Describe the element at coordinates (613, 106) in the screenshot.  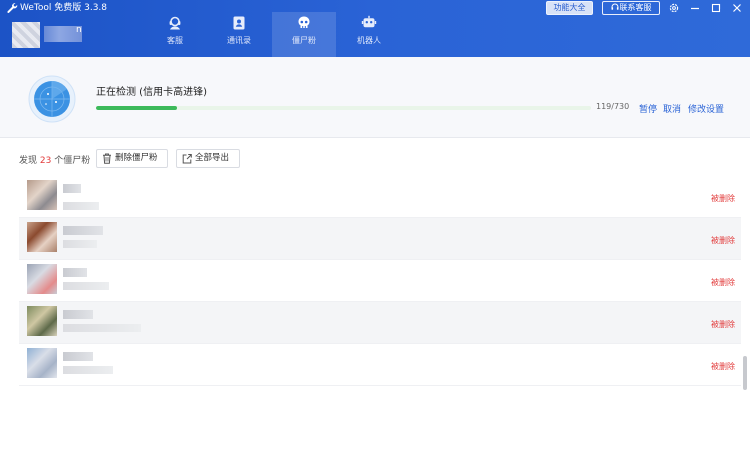
I see `scan-progress-text: 119/730` at that location.